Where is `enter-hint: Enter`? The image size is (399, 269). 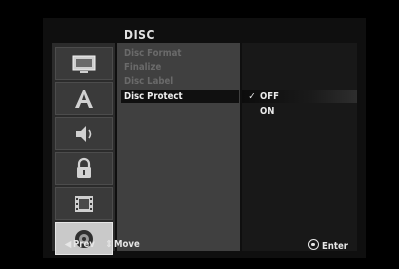 enter-hint: Enter is located at coordinates (327, 245).